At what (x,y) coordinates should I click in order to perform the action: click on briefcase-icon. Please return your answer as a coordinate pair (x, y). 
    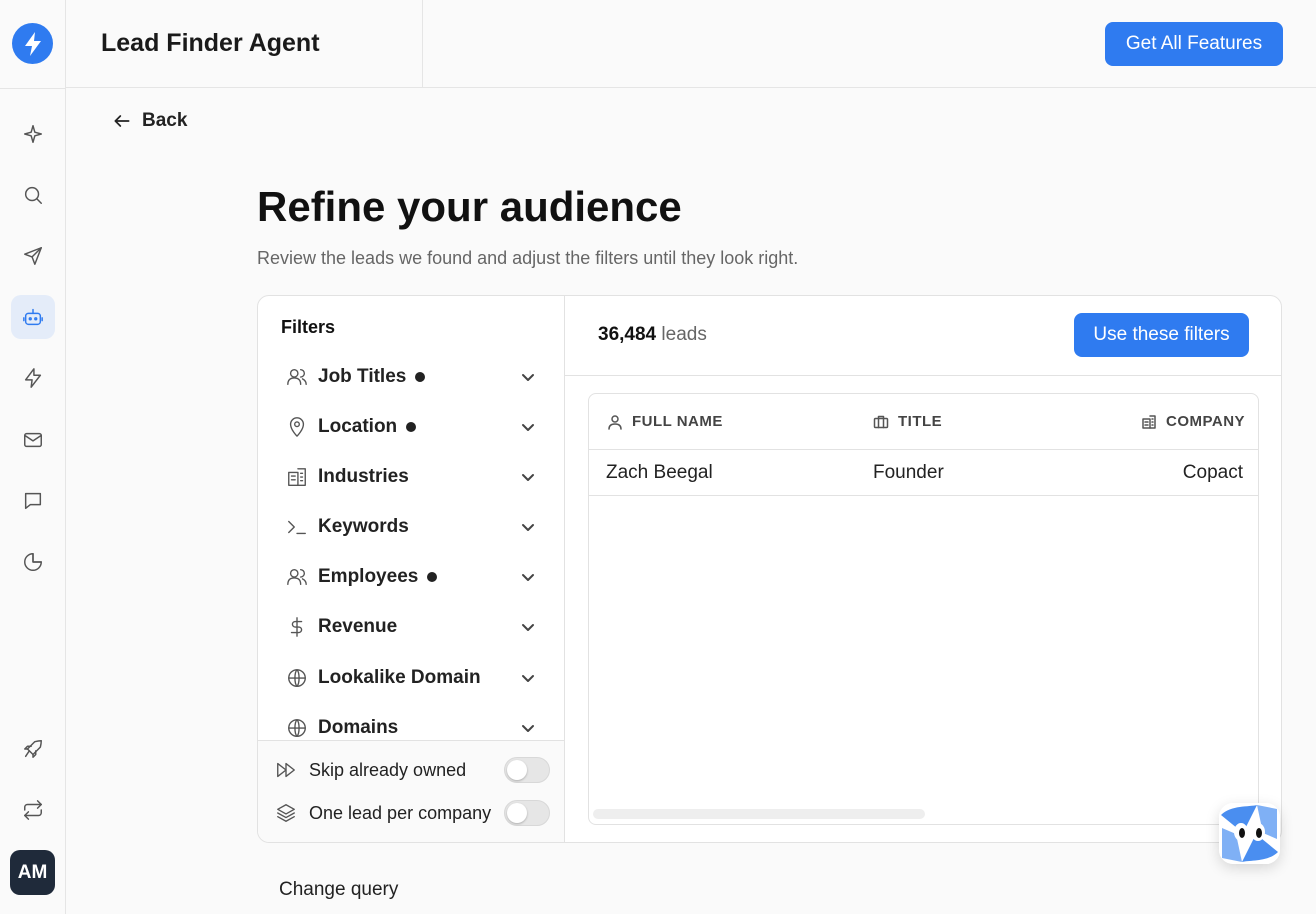
    Looking at the image, I should click on (881, 421).